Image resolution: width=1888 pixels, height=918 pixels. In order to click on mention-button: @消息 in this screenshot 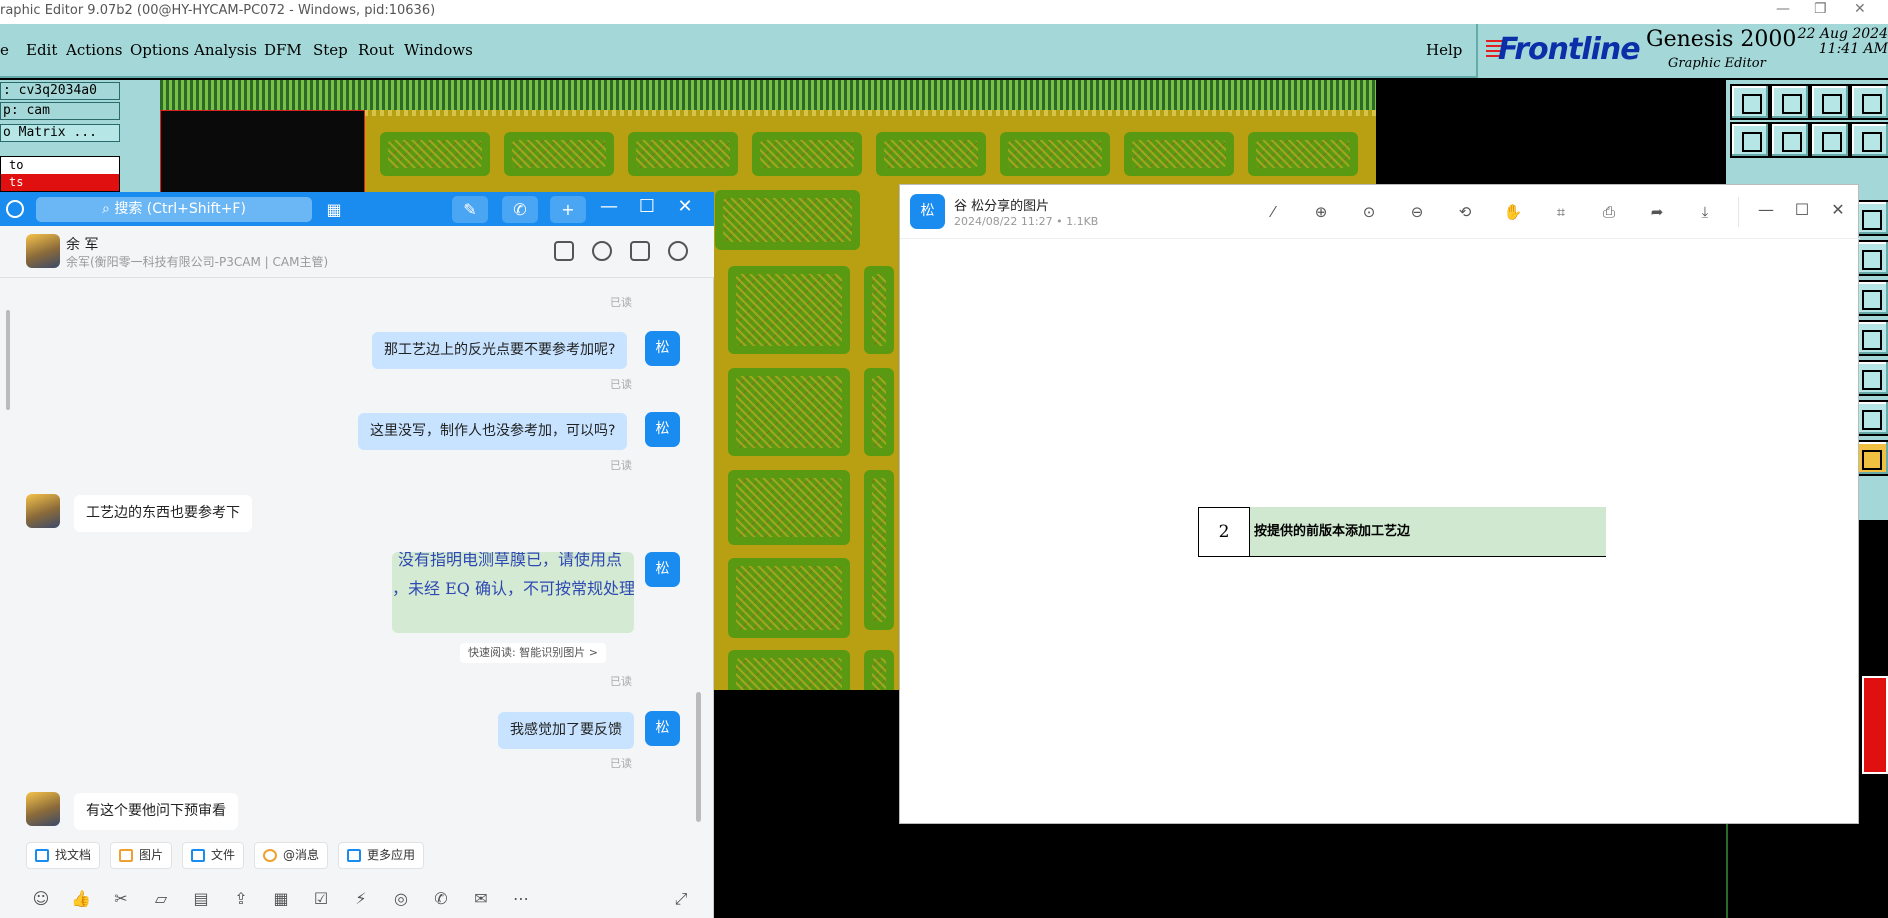, I will do `click(291, 855)`.